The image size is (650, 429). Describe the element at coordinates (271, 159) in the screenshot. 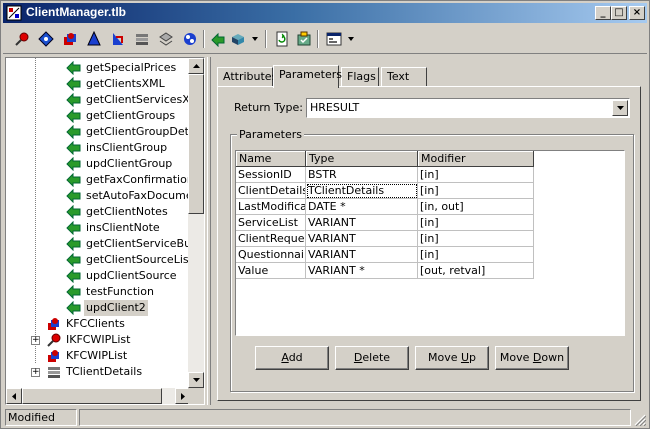

I see `column-header: Name` at that location.